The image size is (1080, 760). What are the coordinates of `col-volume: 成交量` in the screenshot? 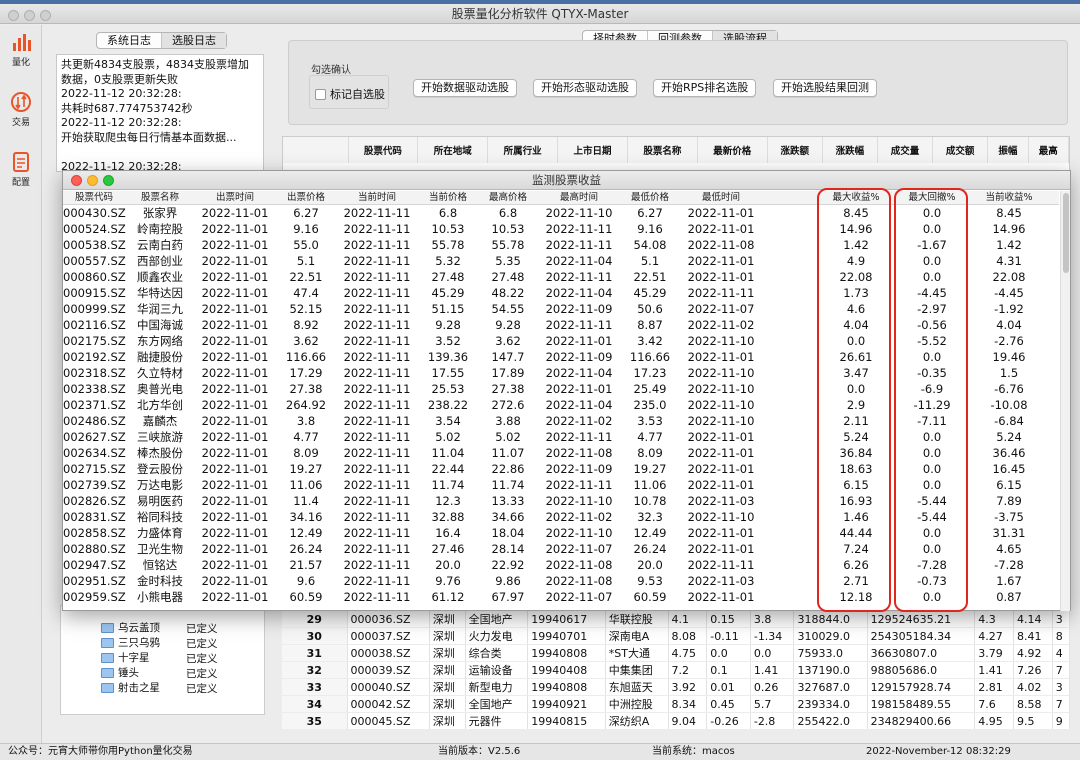 It's located at (905, 150).